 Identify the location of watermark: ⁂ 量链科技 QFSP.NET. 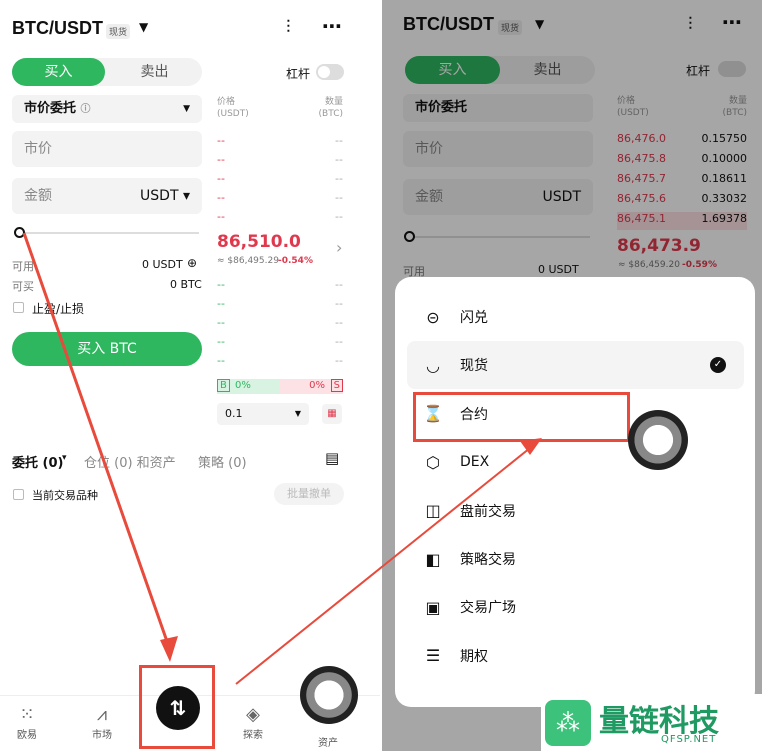
(651, 722).